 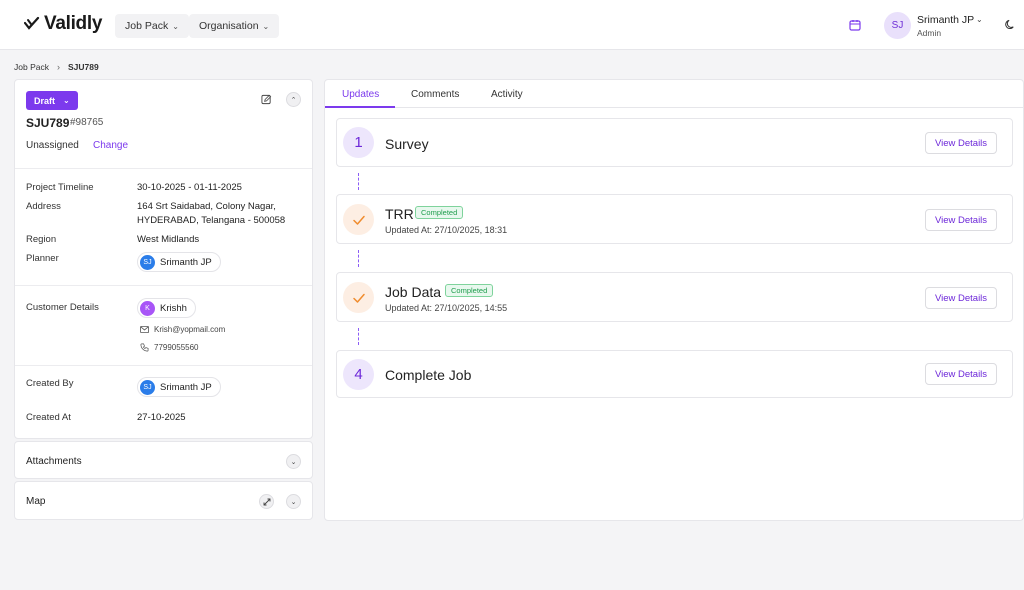 What do you see at coordinates (163, 500) in the screenshot?
I see `map-section: Map ⌄` at bounding box center [163, 500].